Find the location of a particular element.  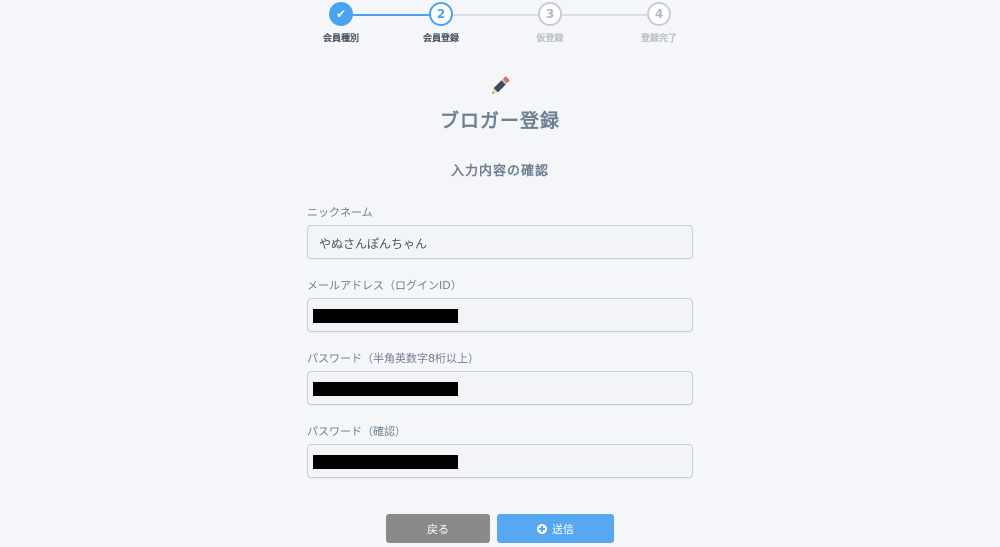

nickname-label: ニックネーム is located at coordinates (340, 212).